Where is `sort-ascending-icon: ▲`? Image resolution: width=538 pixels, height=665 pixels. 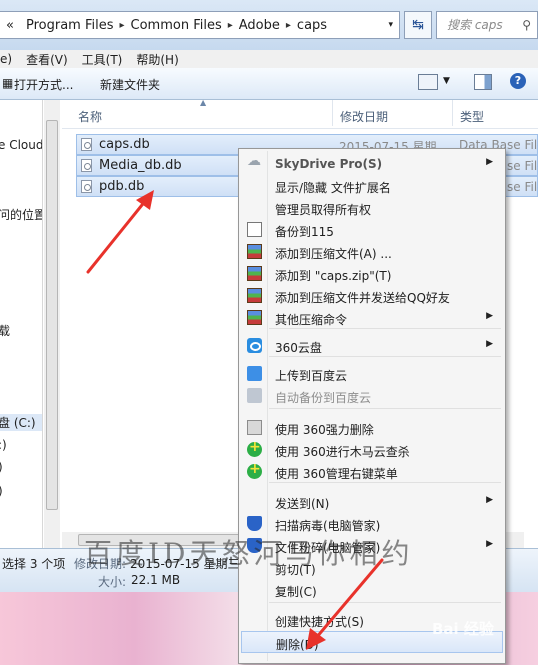
sort-ascending-icon: ▲ is located at coordinates (203, 102).